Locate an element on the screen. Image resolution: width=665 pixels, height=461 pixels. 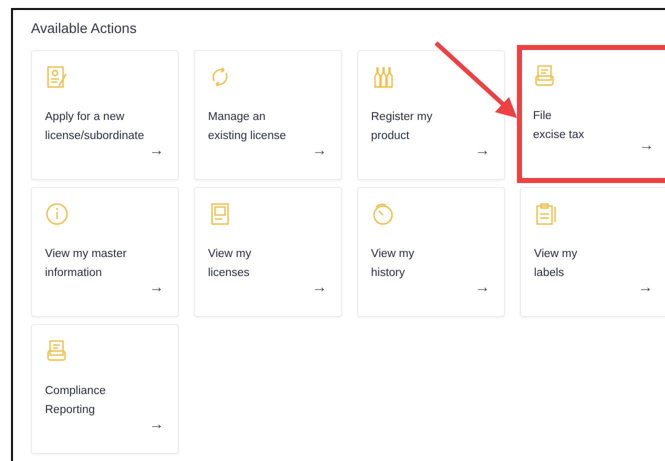
action-card: View my labels → is located at coordinates (592, 252).